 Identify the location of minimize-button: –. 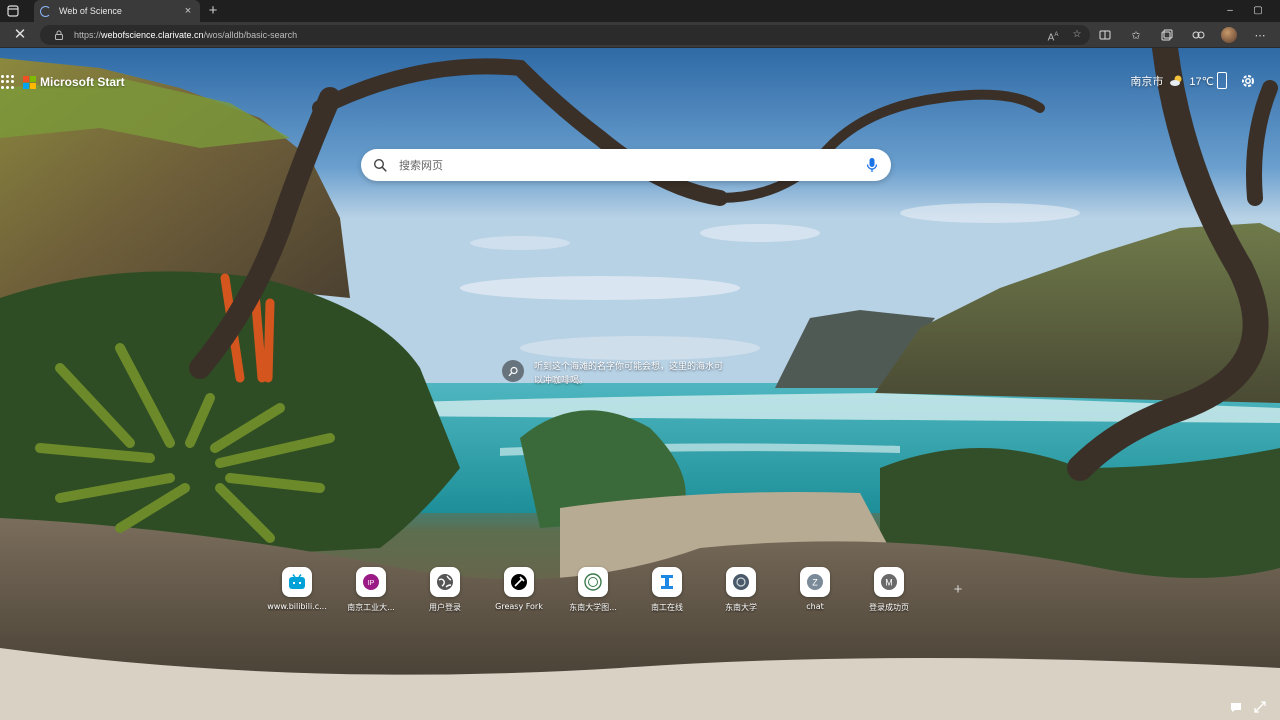
(1230, 11).